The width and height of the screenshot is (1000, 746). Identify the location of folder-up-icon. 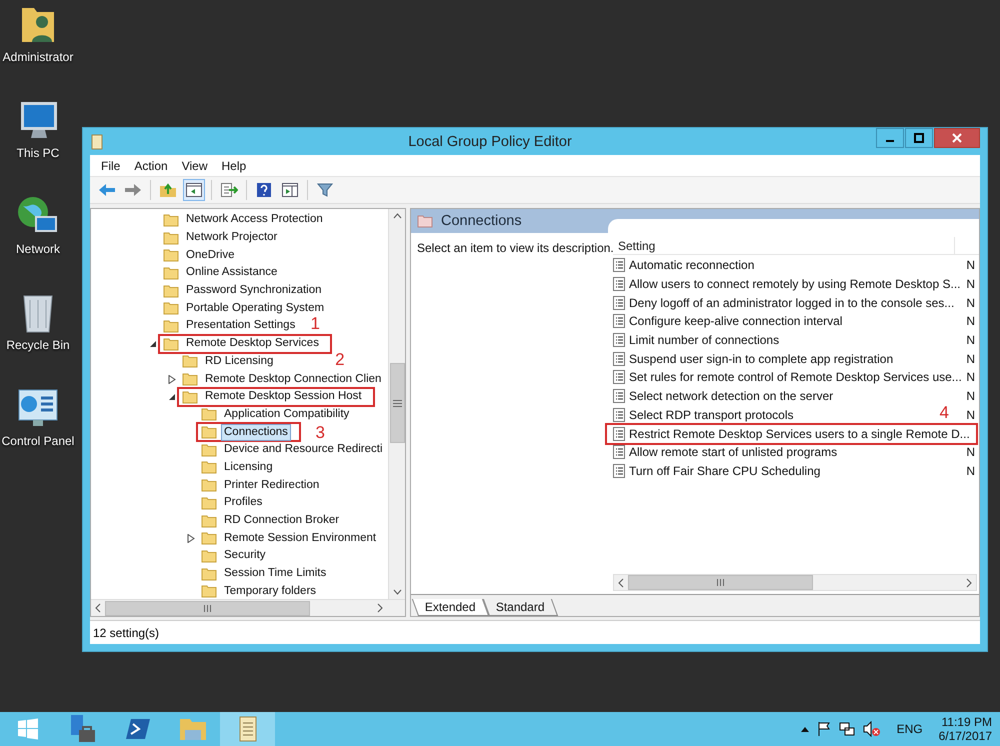
(168, 190).